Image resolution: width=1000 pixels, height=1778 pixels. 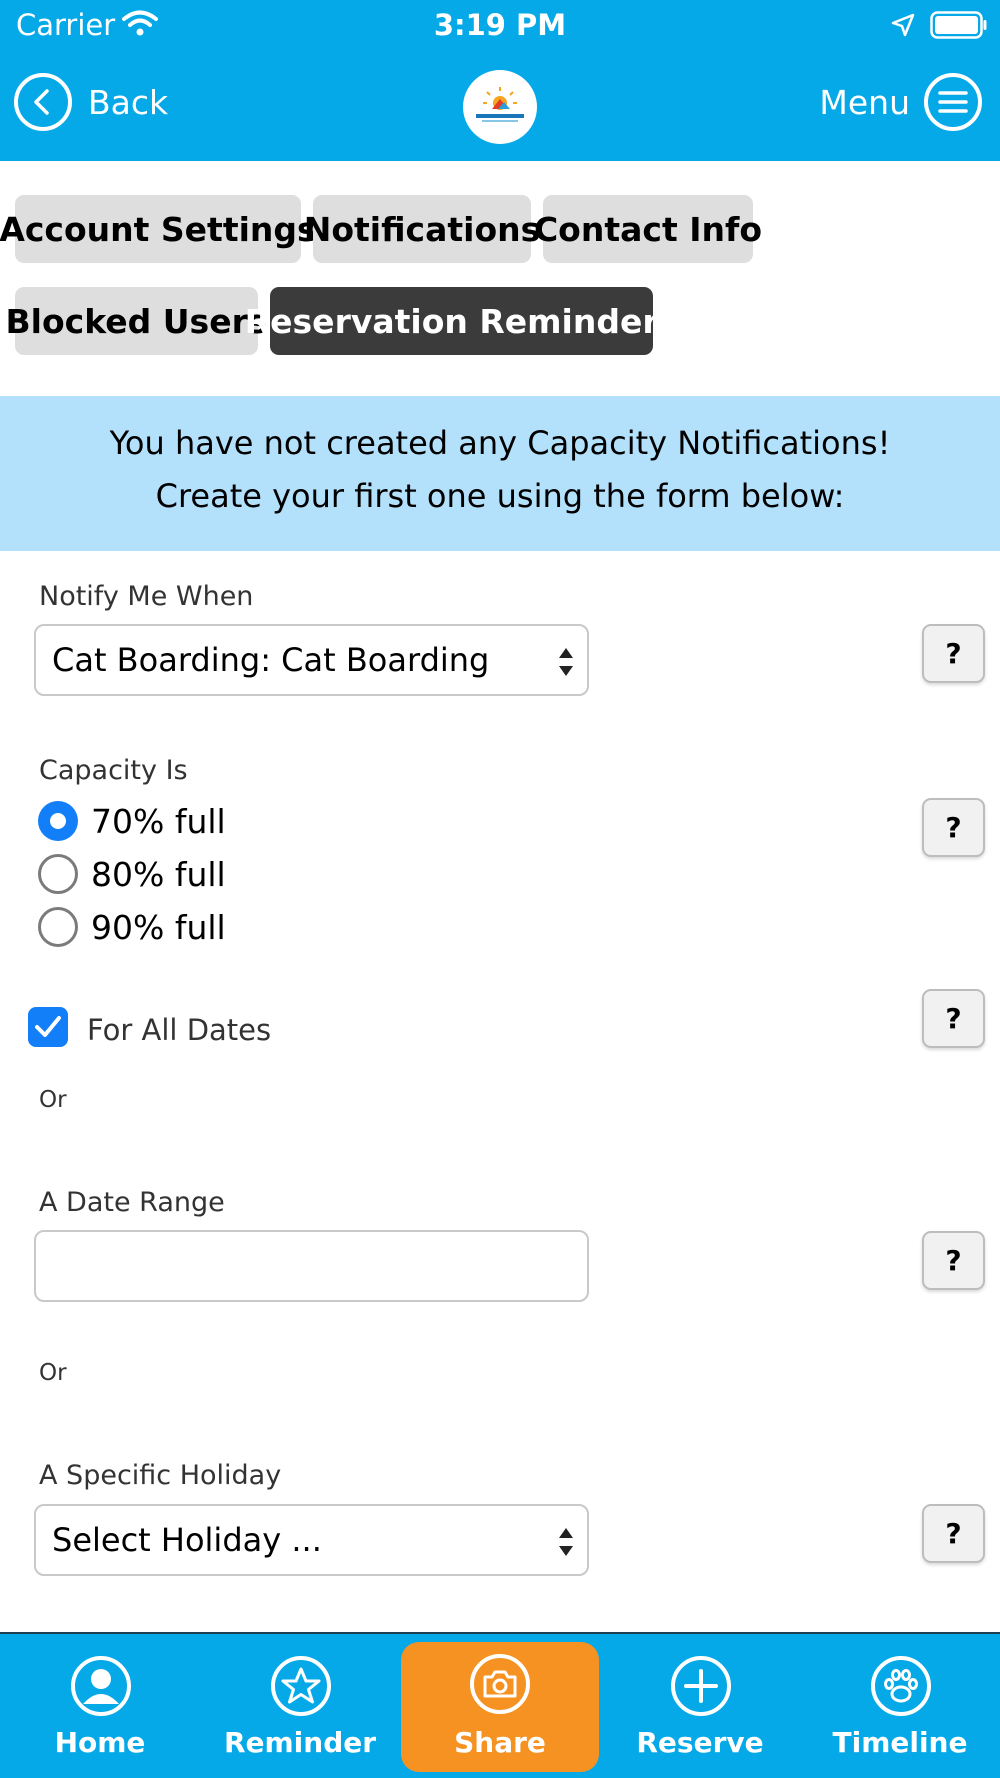 What do you see at coordinates (179, 1030) in the screenshot?
I see `all-dates-label: For All Dates` at bounding box center [179, 1030].